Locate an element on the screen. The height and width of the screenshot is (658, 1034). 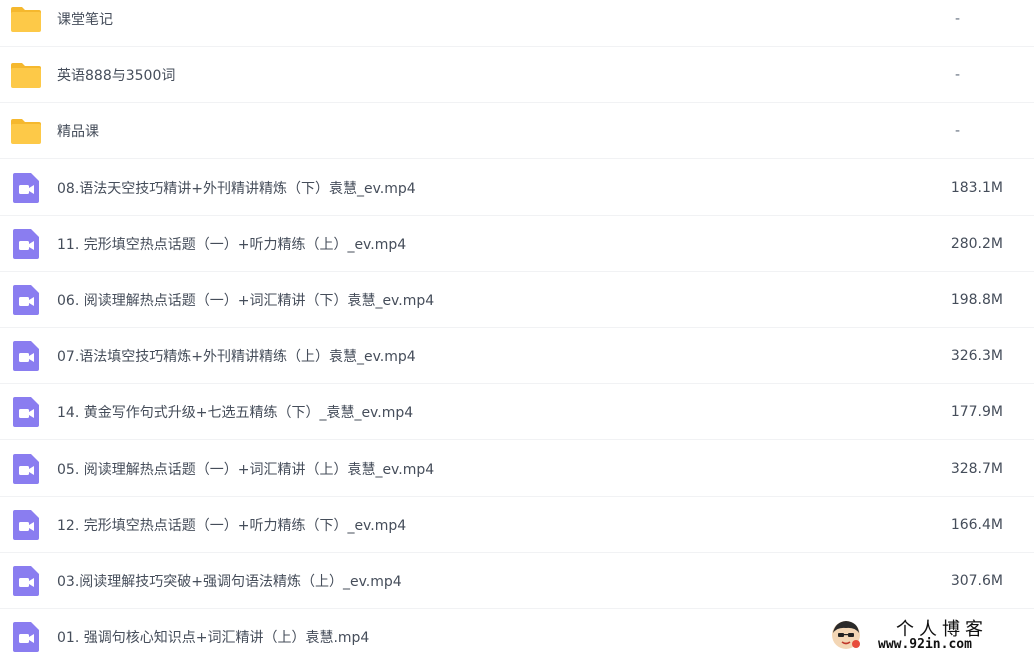
file-name: 12. 完形填空热点话题（一）+听力精练（下）_ev.mp4 is located at coordinates (231, 524).